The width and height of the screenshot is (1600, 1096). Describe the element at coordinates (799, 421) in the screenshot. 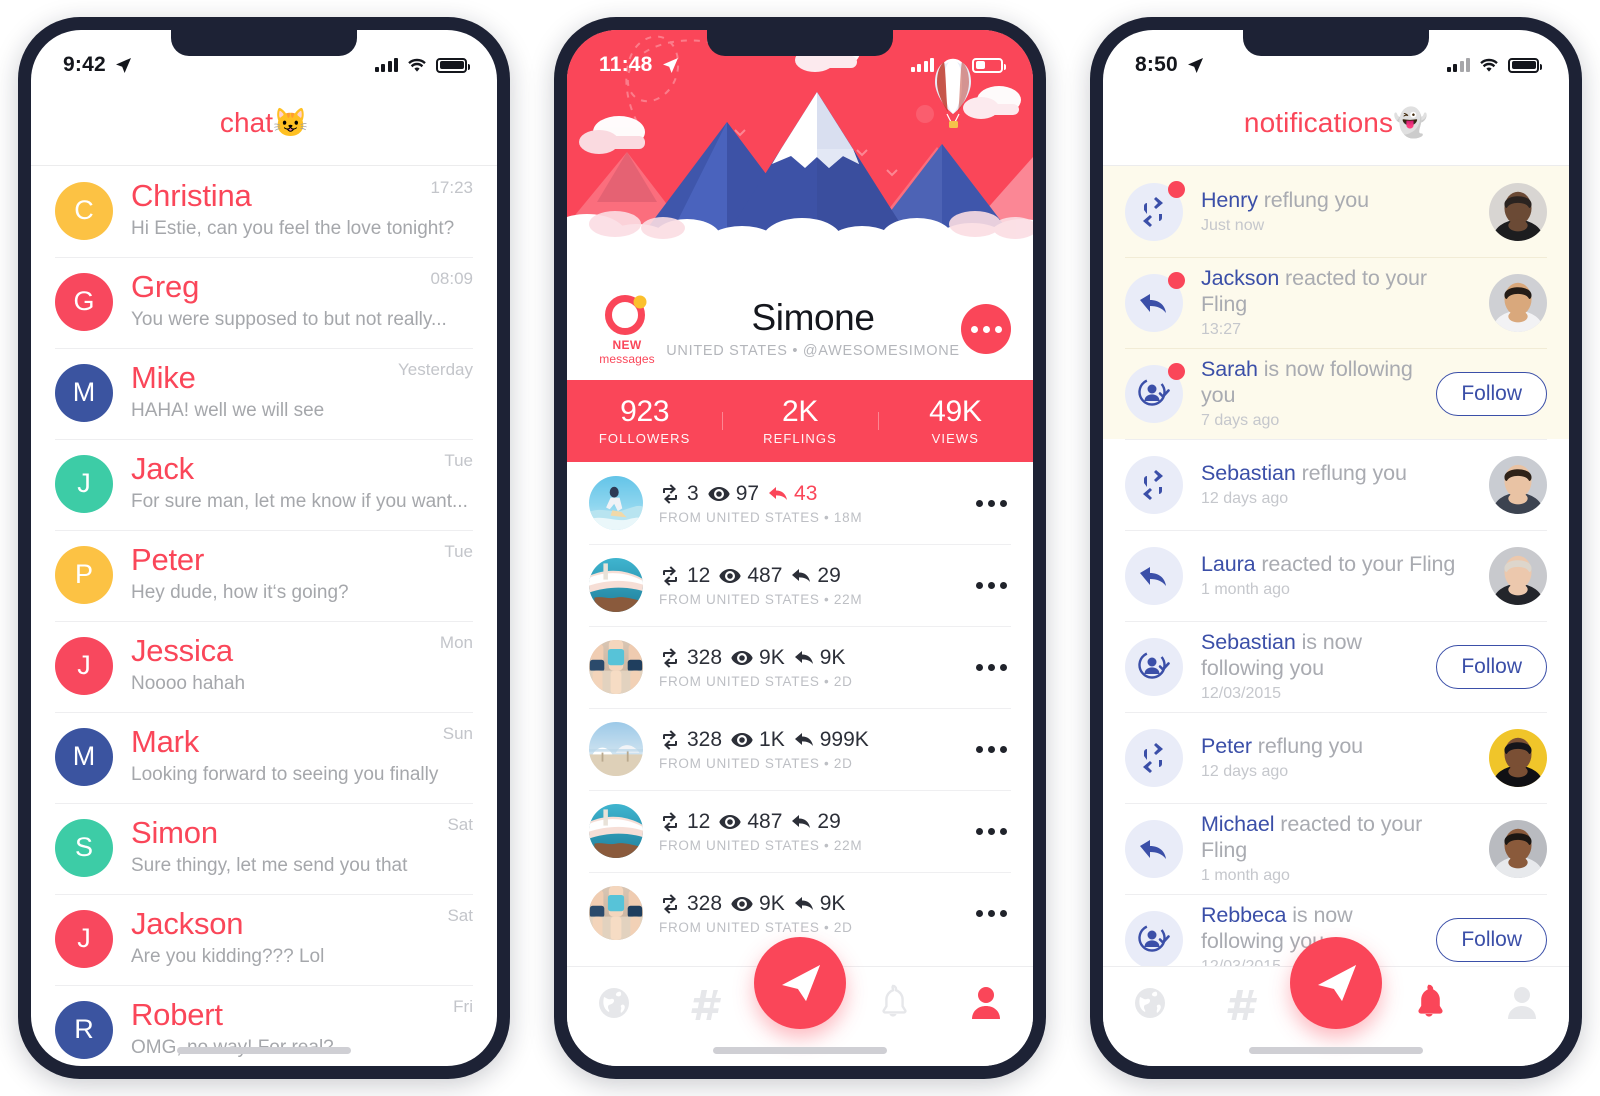

I see `stat-reflings: 2K REFLINGS` at that location.